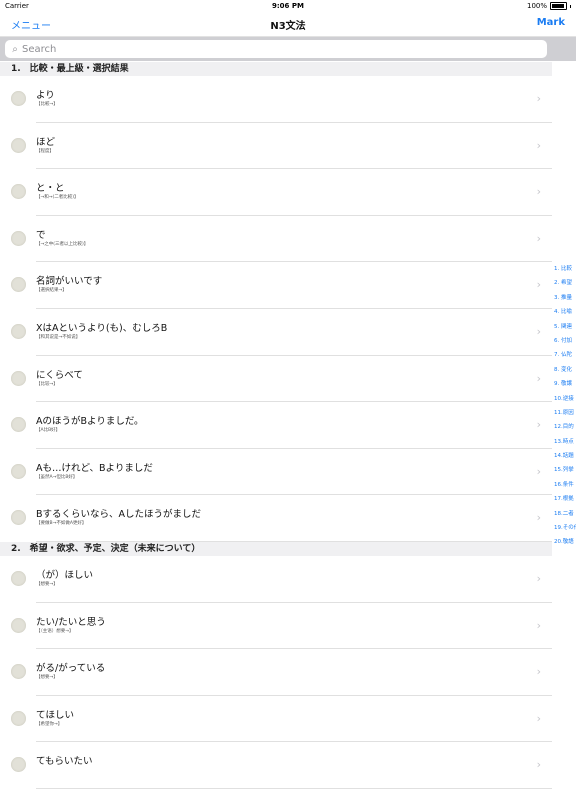 This screenshot has height=789, width=576. Describe the element at coordinates (564, 427) in the screenshot. I see `index-item: 12.目的` at that location.